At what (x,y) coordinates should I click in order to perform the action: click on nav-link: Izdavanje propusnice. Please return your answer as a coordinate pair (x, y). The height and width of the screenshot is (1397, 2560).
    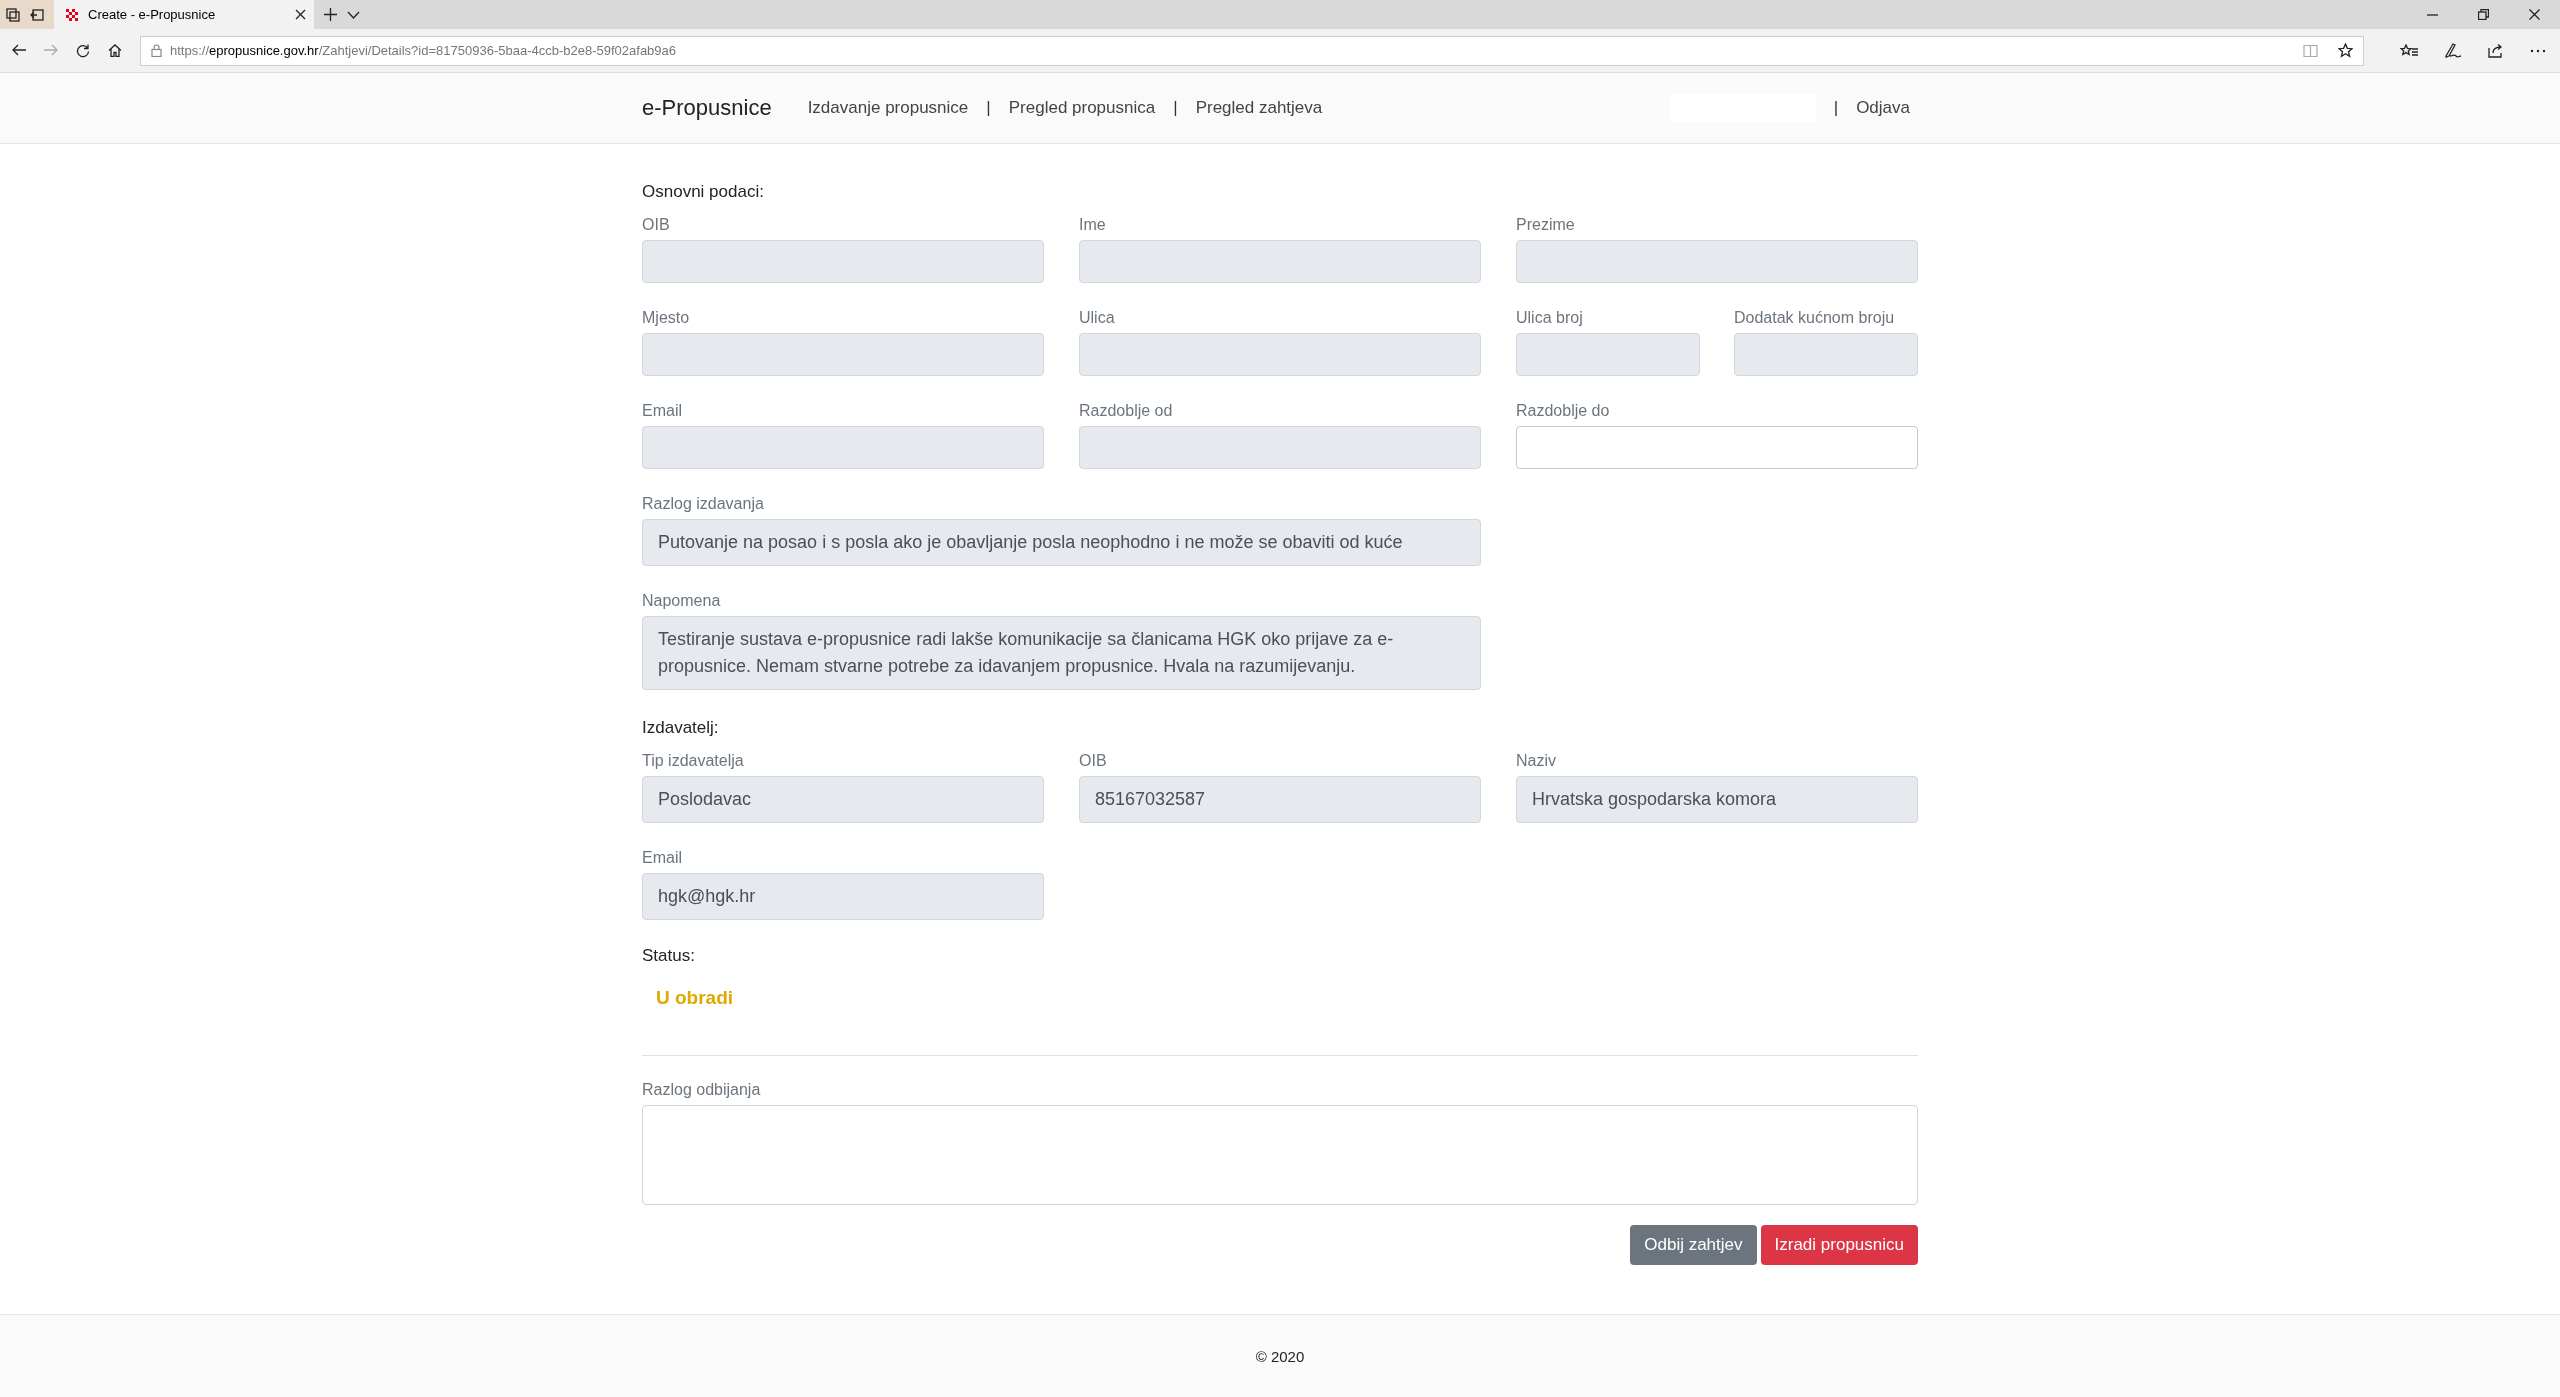
    Looking at the image, I should click on (888, 108).